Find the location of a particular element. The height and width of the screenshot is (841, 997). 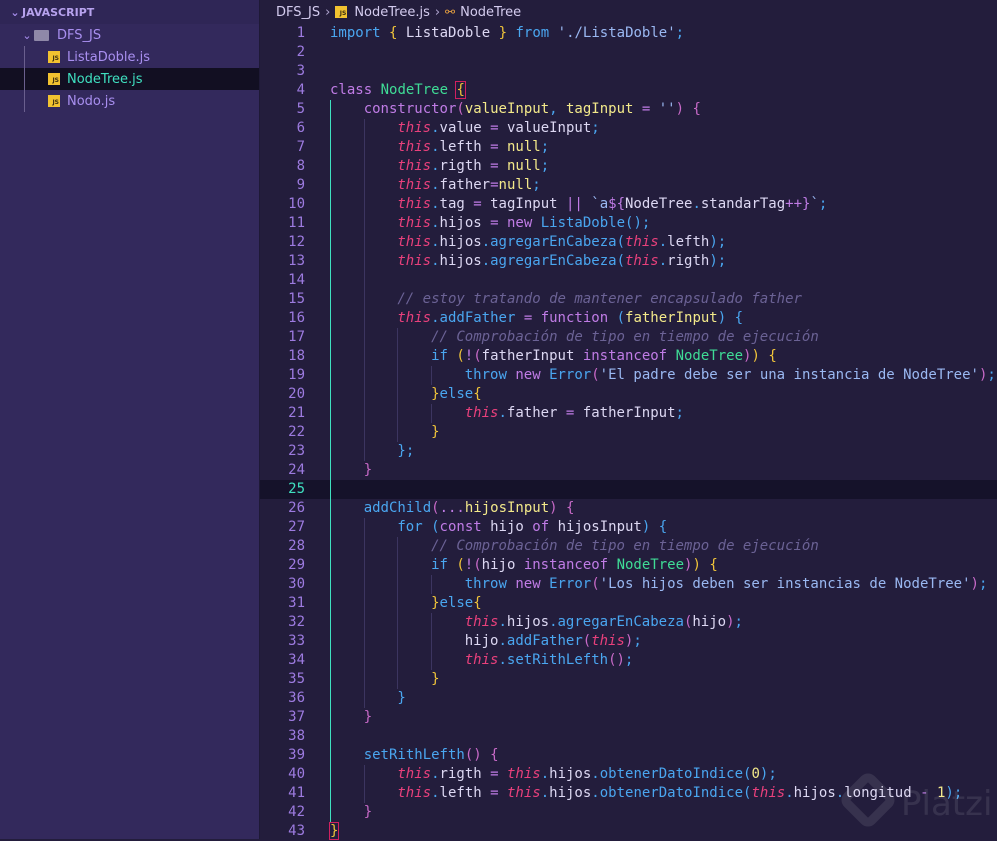

code-content: hijo.addFather(this); is located at coordinates (486, 641).